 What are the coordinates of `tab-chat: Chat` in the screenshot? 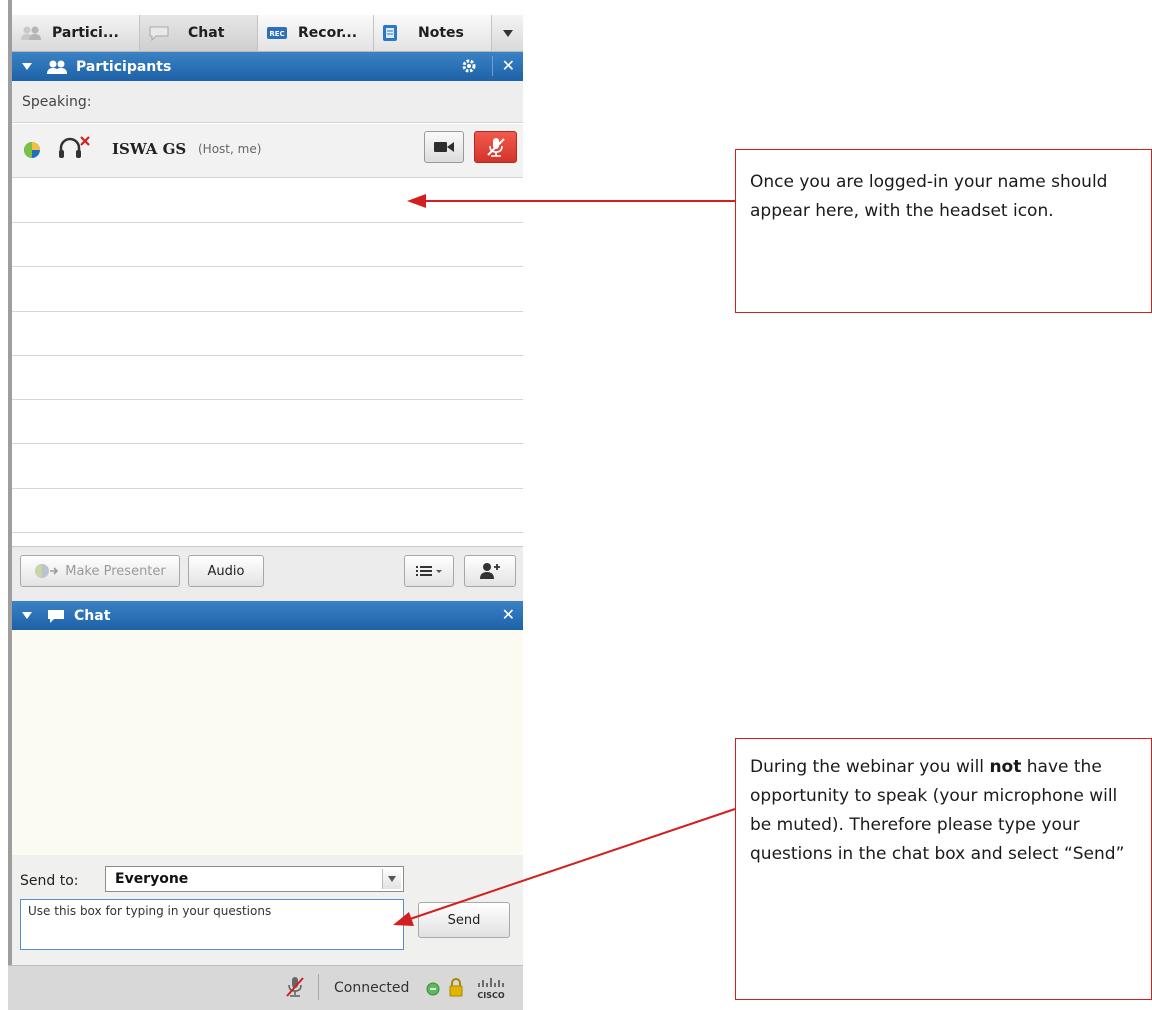 It's located at (199, 33).